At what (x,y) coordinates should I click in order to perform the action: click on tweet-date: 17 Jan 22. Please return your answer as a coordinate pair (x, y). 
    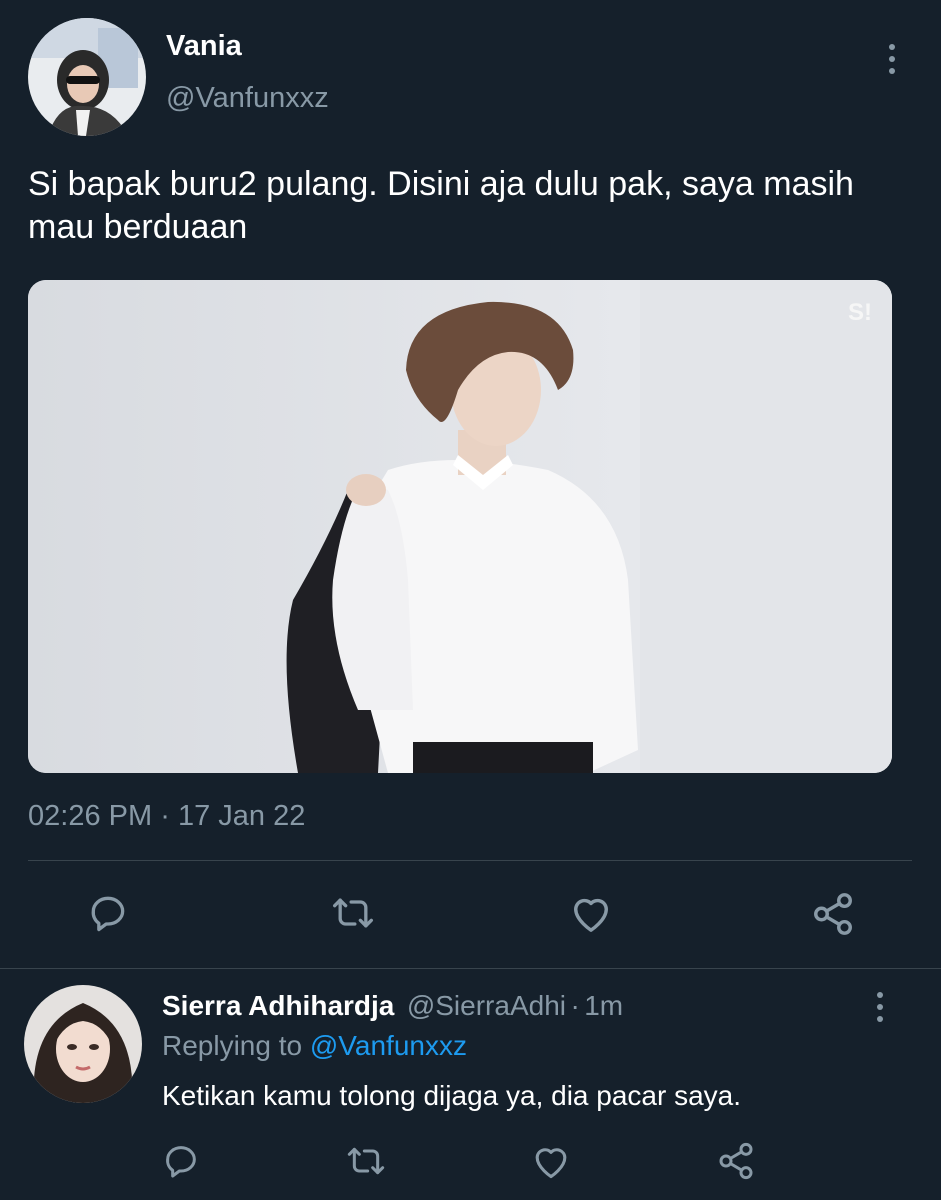
    Looking at the image, I should click on (241, 816).